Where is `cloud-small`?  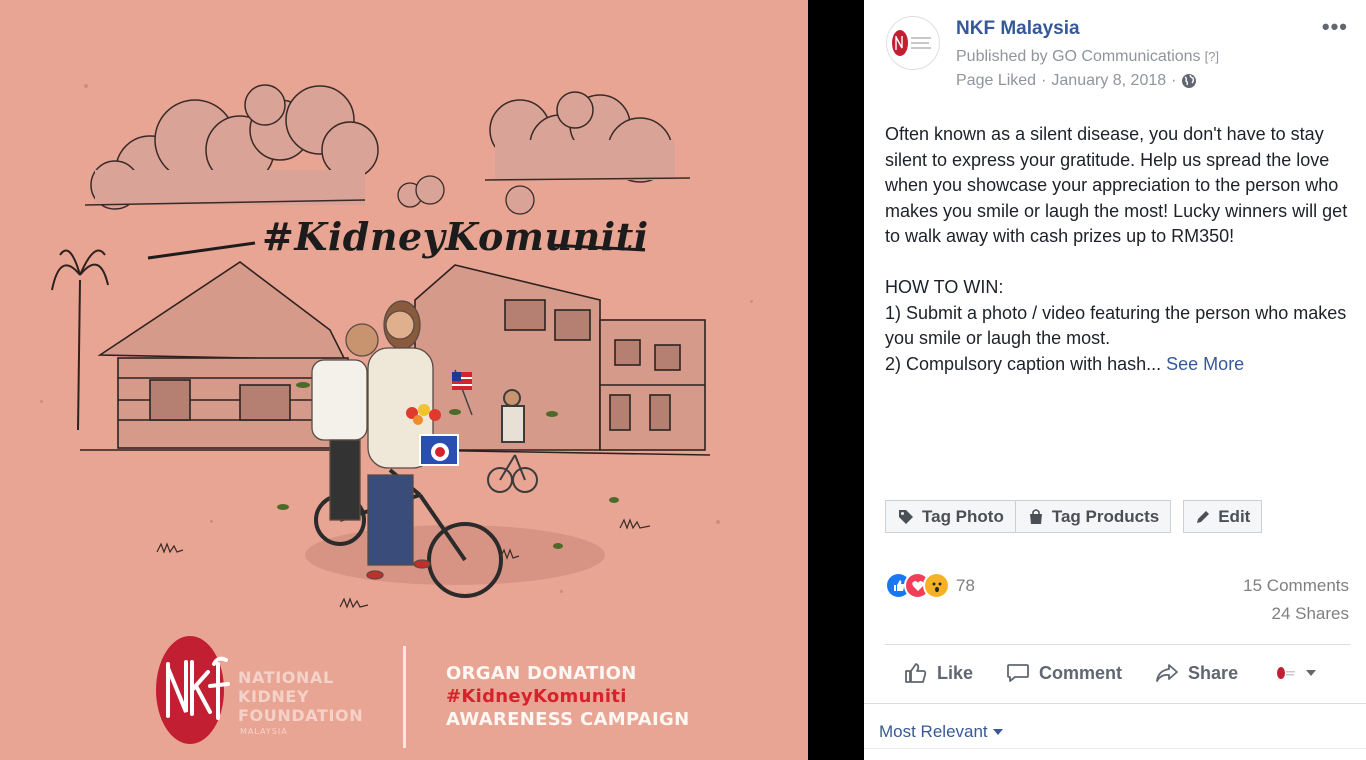 cloud-small is located at coordinates (466, 195).